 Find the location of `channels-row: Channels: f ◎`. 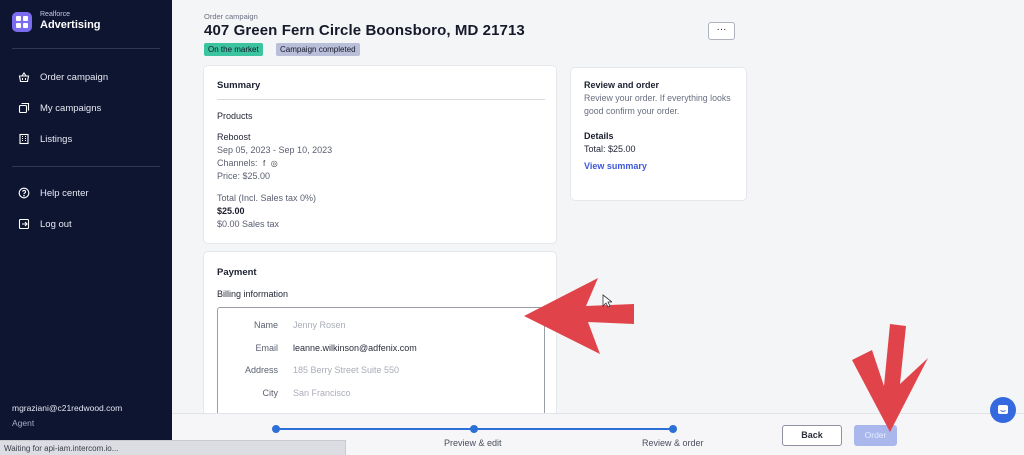

channels-row: Channels: f ◎ is located at coordinates (247, 163).